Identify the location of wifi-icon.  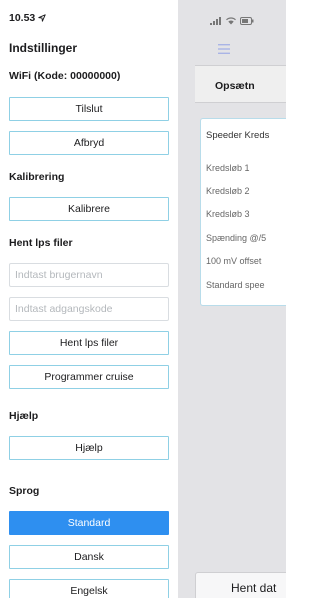
(231, 21).